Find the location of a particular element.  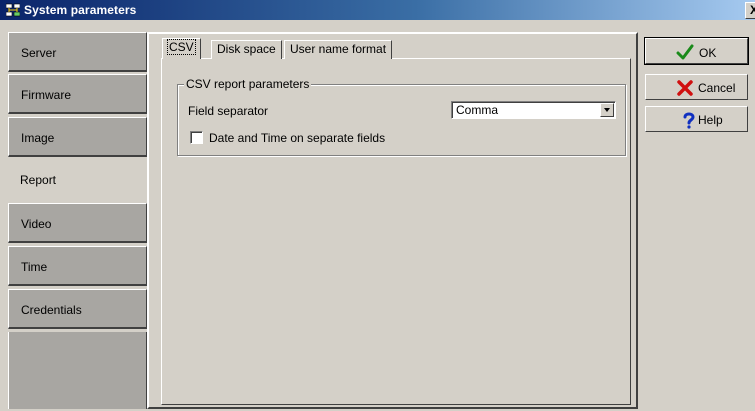

field-separator-label: Field separator is located at coordinates (228, 111).